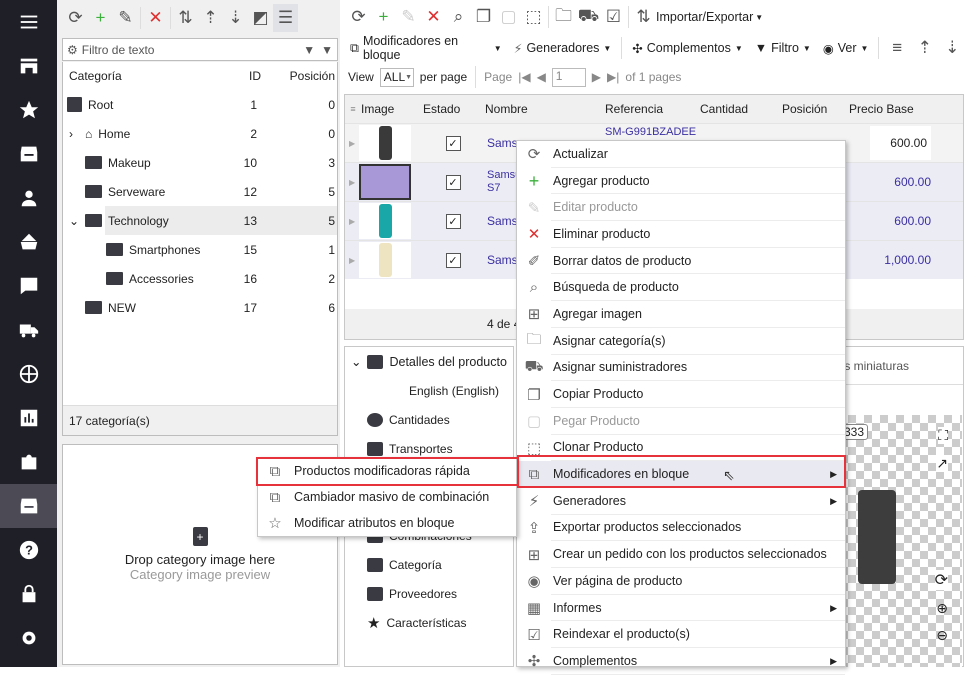  I want to click on details-item: English (English), so click(429, 390).